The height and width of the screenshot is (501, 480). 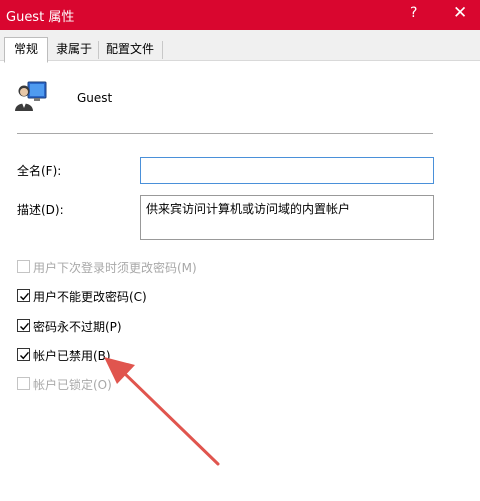 I want to click on annotation-arrow, so click(x=162, y=411).